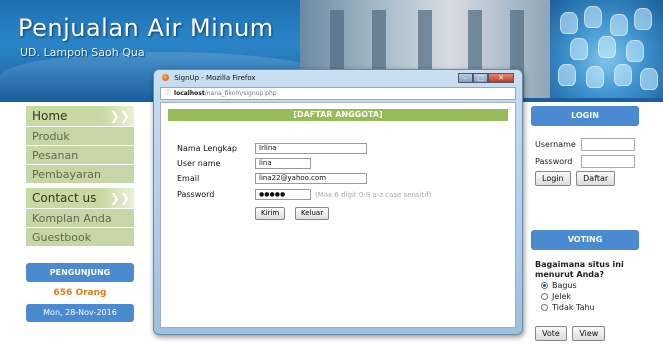  Describe the element at coordinates (244, 163) in the screenshot. I see `username-row: User name lina` at that location.